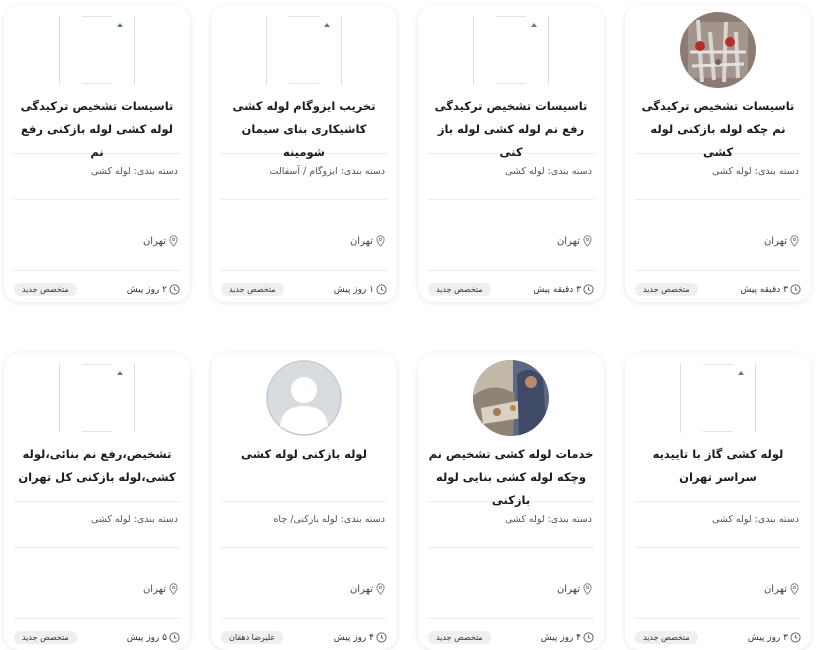 This screenshot has height=650, width=817. I want to click on card-category: دسته بندی: لوله بازکنی/ چاه, so click(329, 519).